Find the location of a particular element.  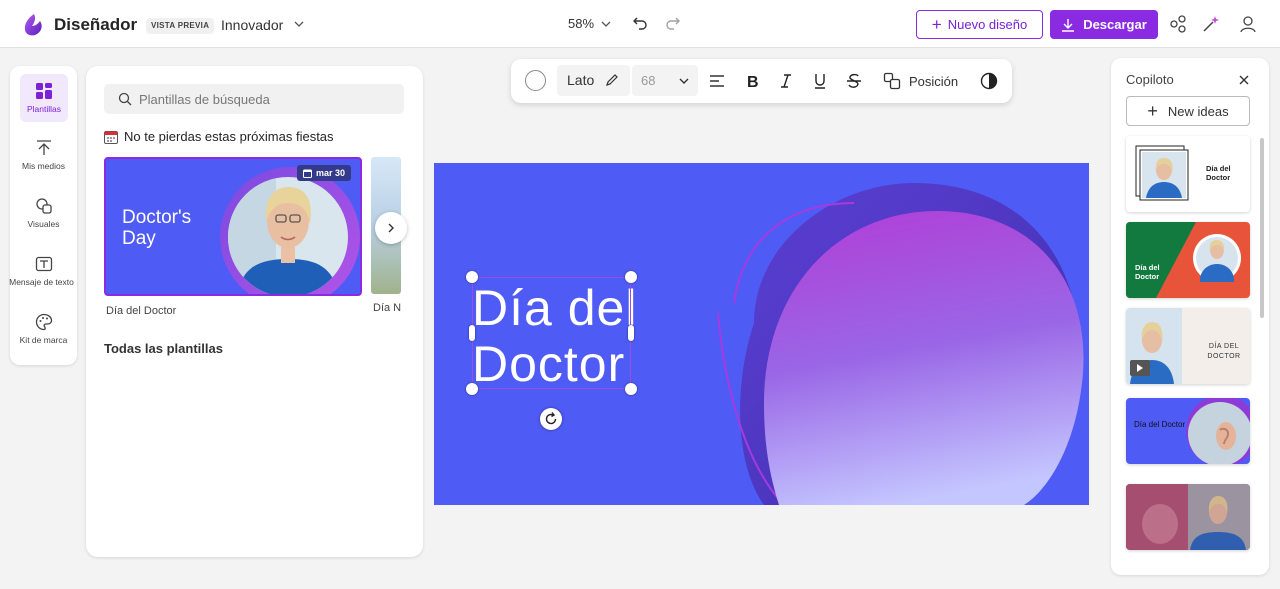

download-label: Descargar is located at coordinates (1115, 24).